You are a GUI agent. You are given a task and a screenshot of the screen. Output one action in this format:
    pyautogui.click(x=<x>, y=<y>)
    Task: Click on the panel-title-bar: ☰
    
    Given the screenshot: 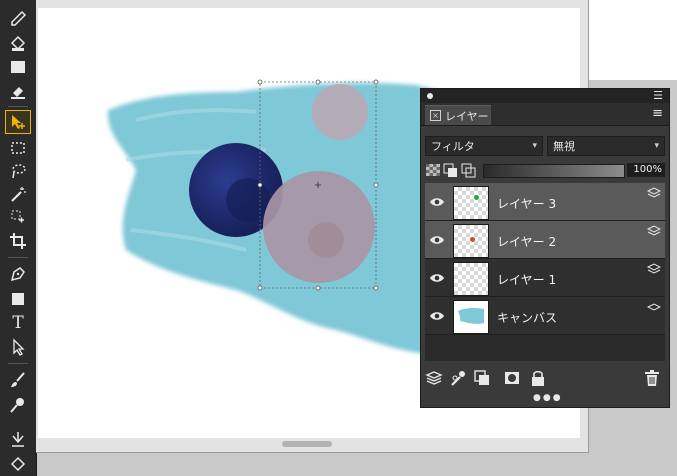 What is the action you would take?
    pyautogui.click(x=545, y=96)
    